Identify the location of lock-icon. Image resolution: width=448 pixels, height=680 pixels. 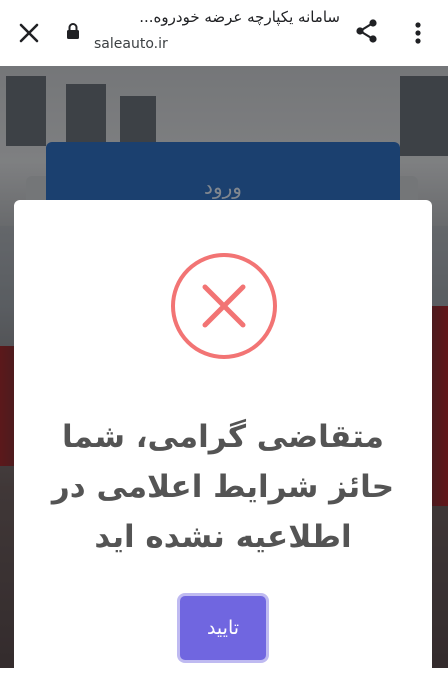
(73, 31).